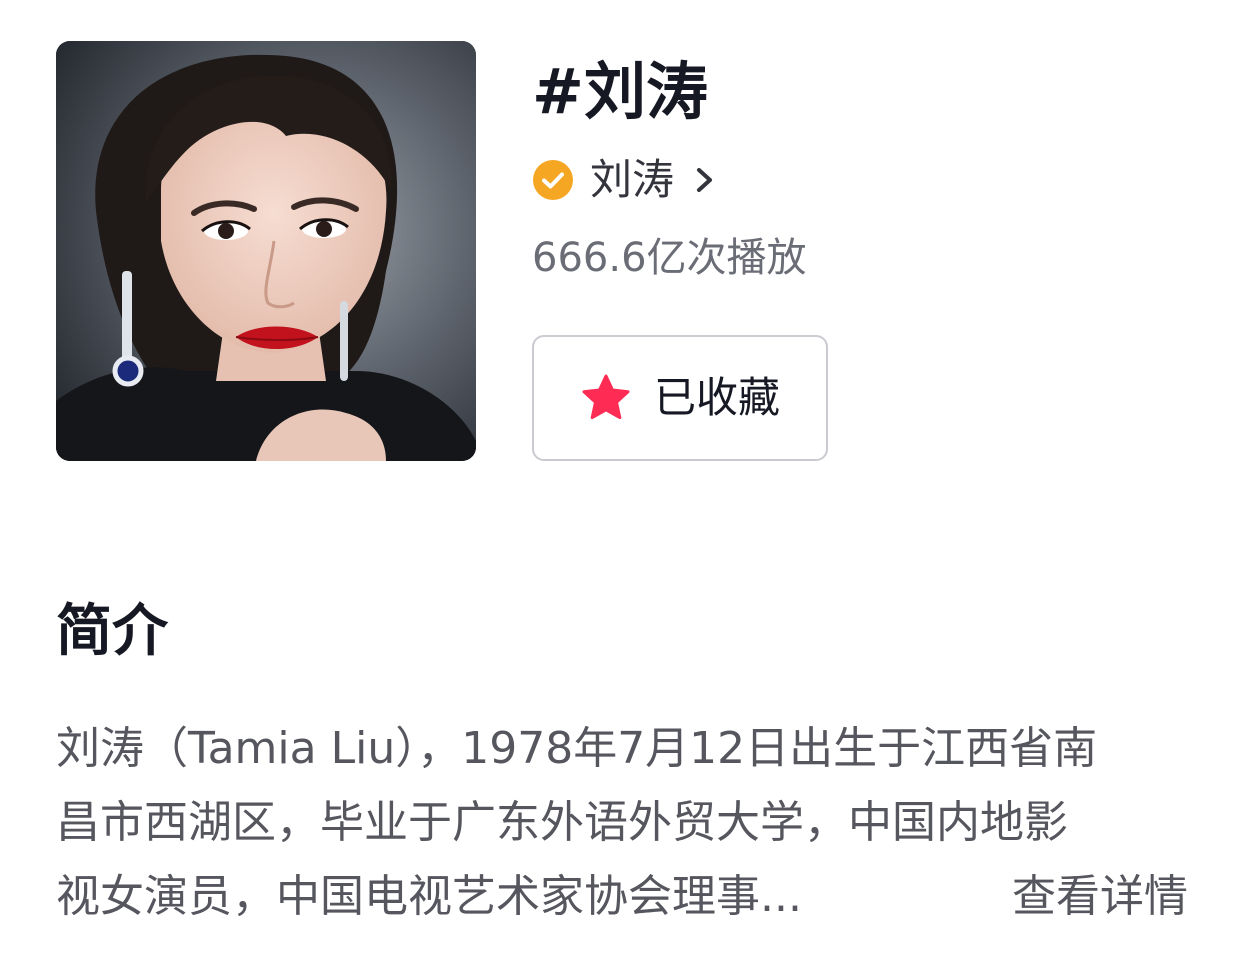 The image size is (1256, 958). I want to click on intro-last-line: 视女演员，中国电视艺术家协会理事... 查看详情, so click(622, 897).